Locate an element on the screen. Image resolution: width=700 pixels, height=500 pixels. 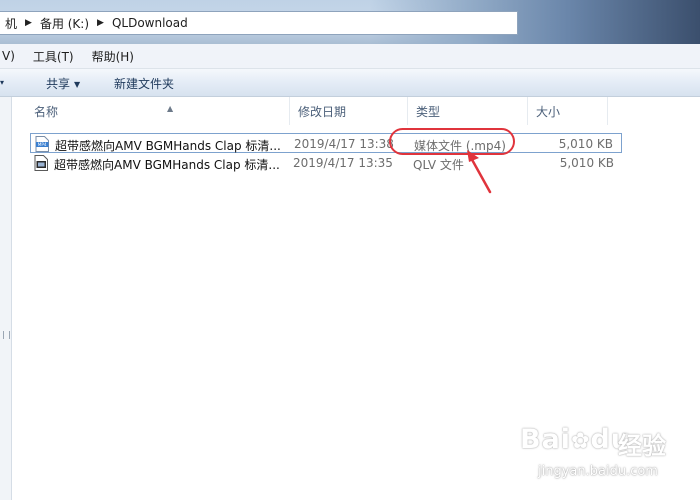
baidu-jingyan-watermark: Bai✿du 经验 jingyan.baidu.com is located at coordinates (605, 455).